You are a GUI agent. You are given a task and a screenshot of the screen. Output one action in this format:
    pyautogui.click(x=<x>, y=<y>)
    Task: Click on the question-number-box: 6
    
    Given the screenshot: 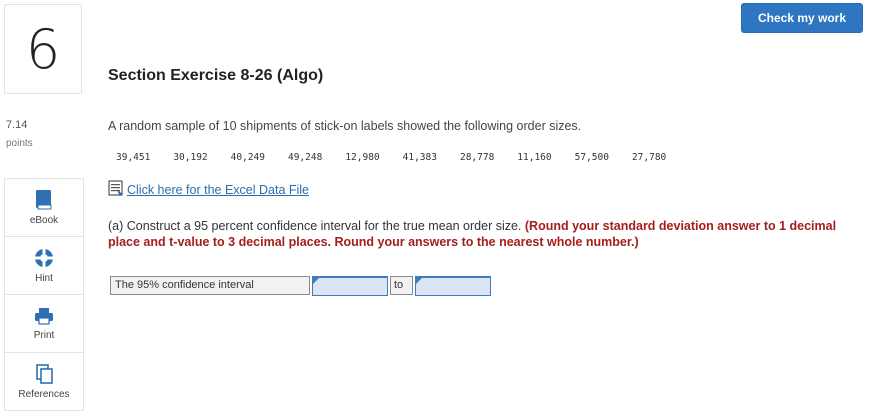 What is the action you would take?
    pyautogui.click(x=43, y=49)
    